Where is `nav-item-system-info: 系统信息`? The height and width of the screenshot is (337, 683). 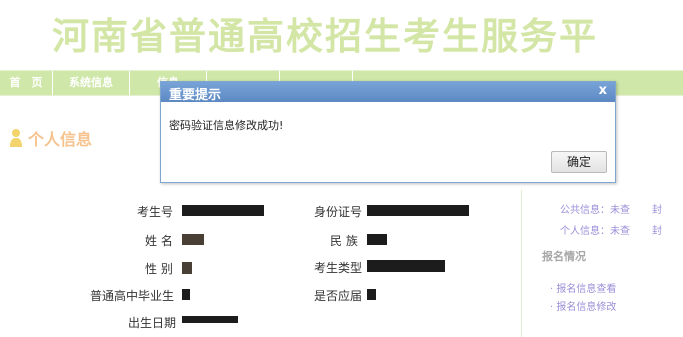
nav-item-system-info: 系统信息 is located at coordinates (91, 83).